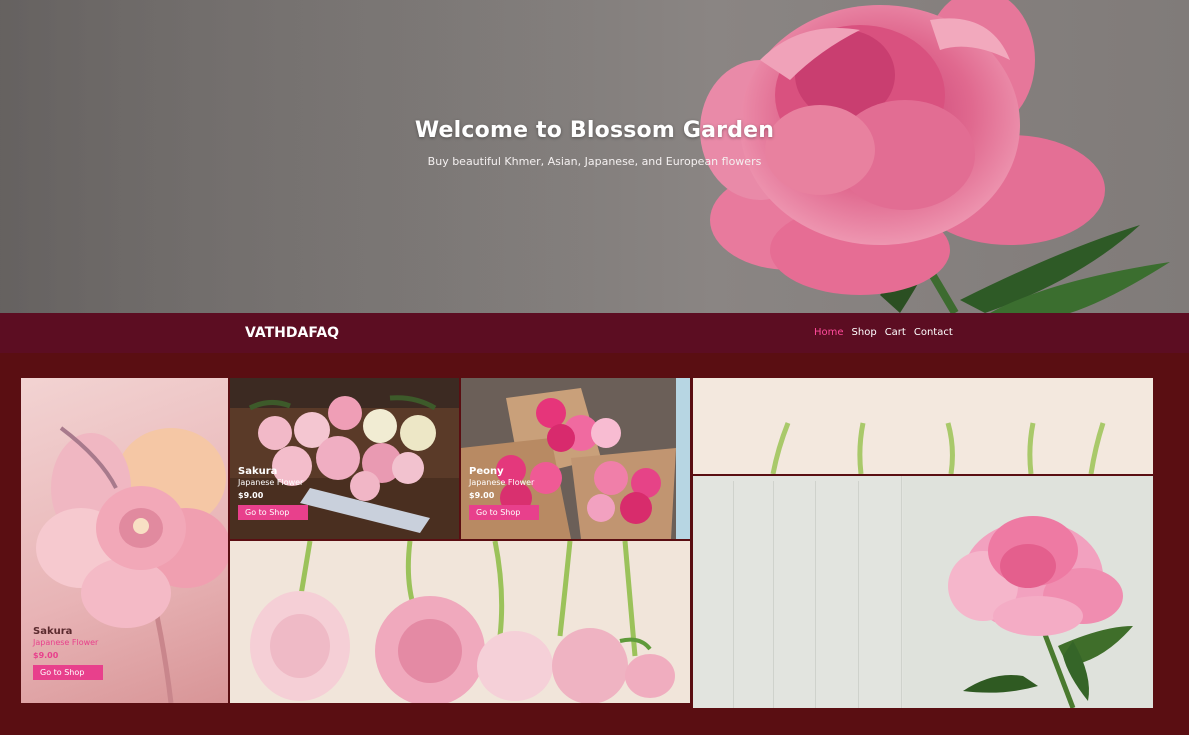 This screenshot has height=735, width=1189. Describe the element at coordinates (933, 332) in the screenshot. I see `nav-link-contact: Contact` at that location.